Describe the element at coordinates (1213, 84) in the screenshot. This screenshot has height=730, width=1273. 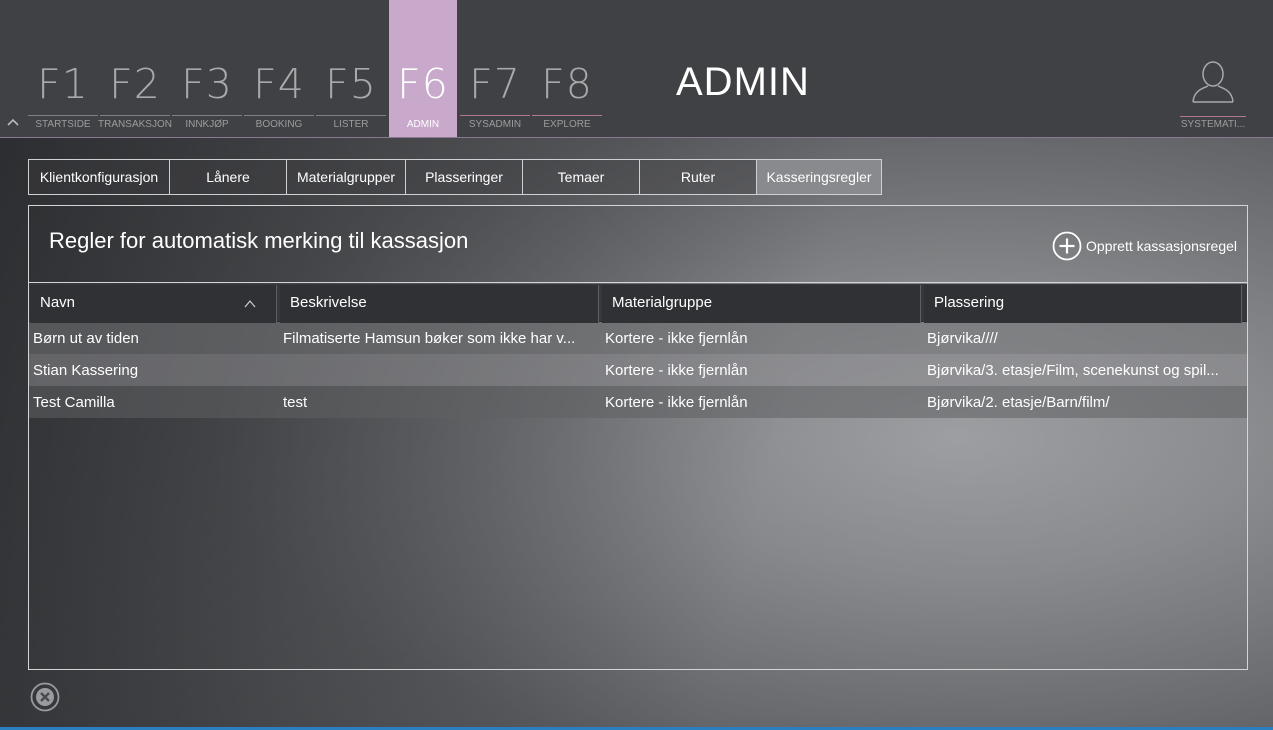
I see `user-silhouette-icon` at that location.